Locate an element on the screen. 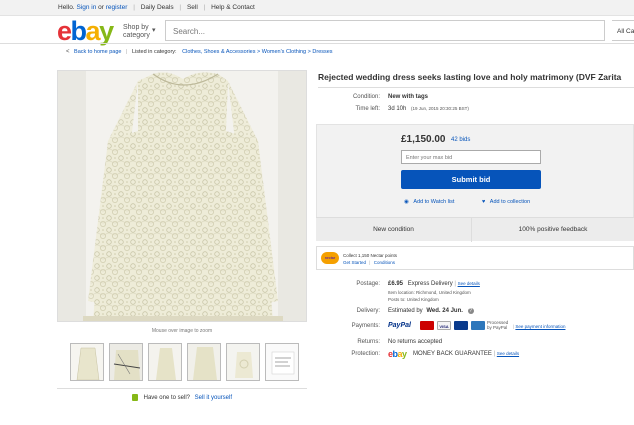  amex-icon is located at coordinates (478, 325).